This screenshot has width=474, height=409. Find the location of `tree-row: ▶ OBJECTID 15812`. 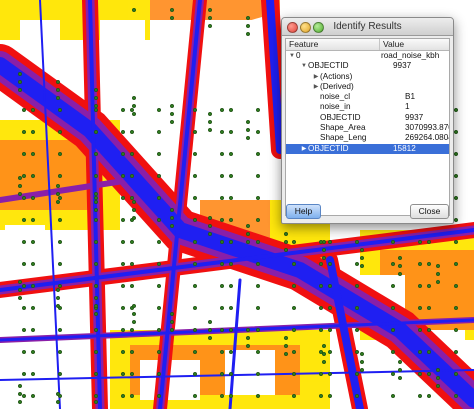

tree-row: ▶ OBJECTID 15812 is located at coordinates (367, 148).